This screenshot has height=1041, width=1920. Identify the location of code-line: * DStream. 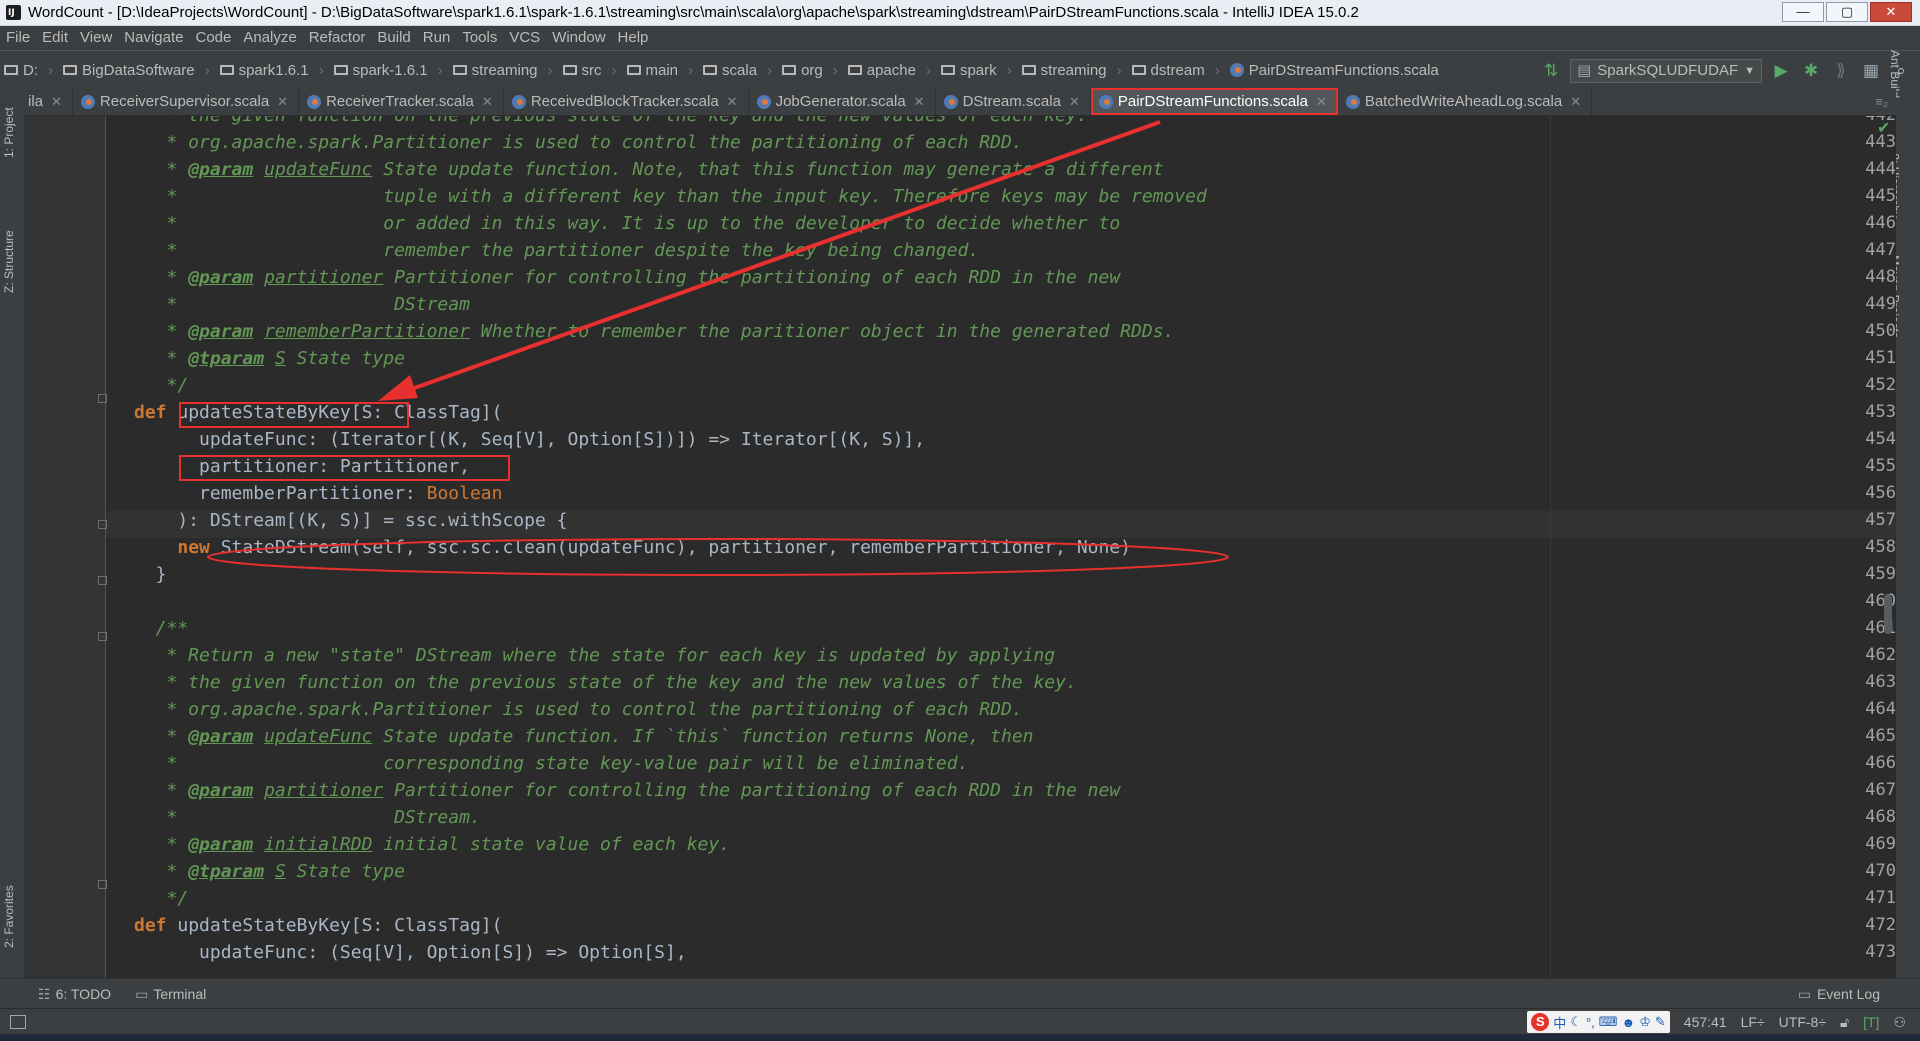
(302, 304).